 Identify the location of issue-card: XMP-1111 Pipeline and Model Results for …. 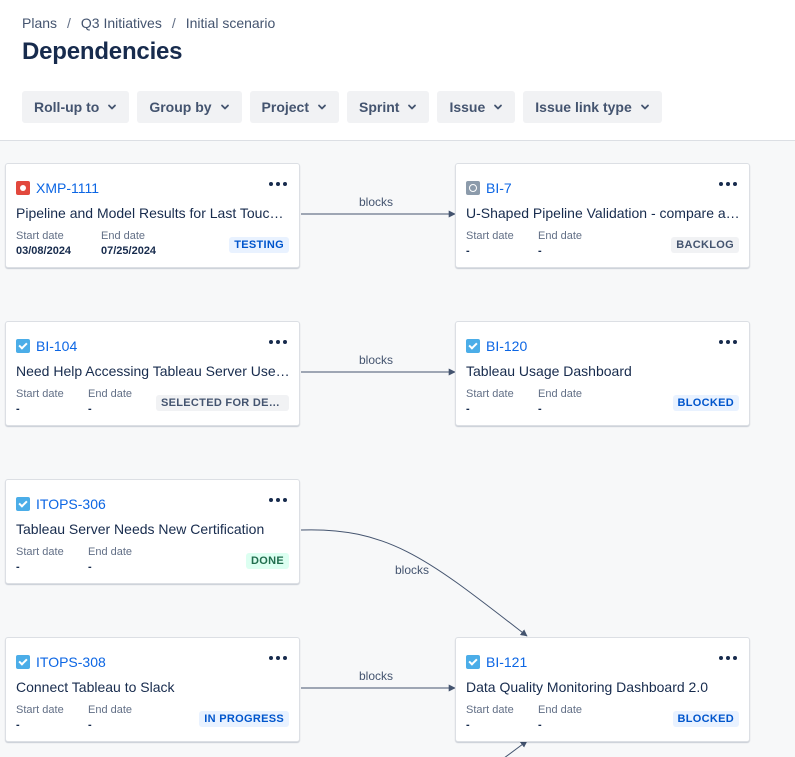
(152, 215).